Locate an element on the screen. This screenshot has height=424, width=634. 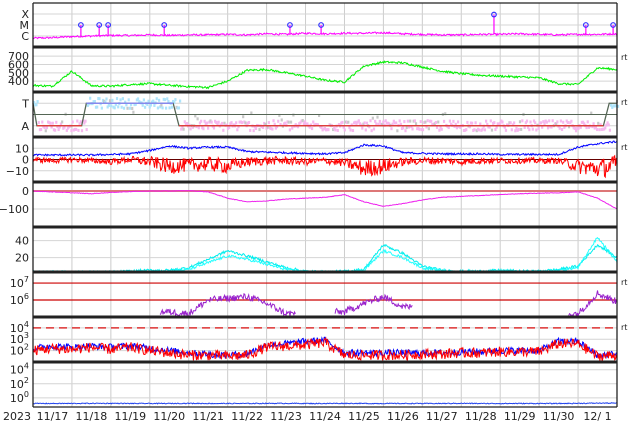
series-line-dst is located at coordinates (325, 199).